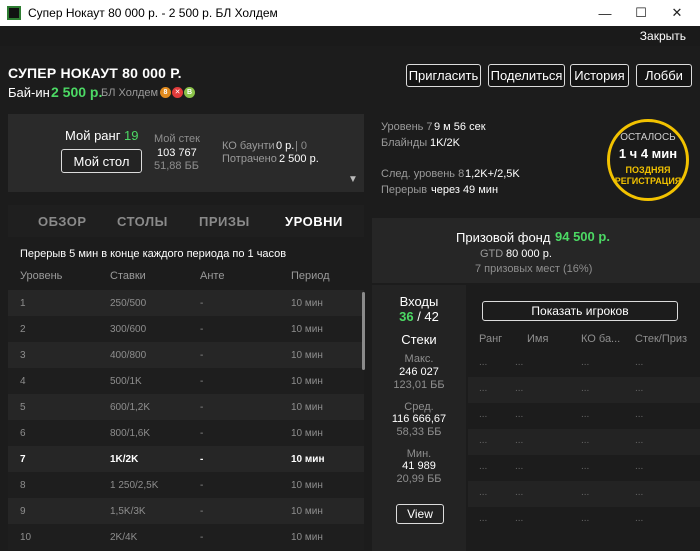  I want to click on levels-scrollbar, so click(363, 331).